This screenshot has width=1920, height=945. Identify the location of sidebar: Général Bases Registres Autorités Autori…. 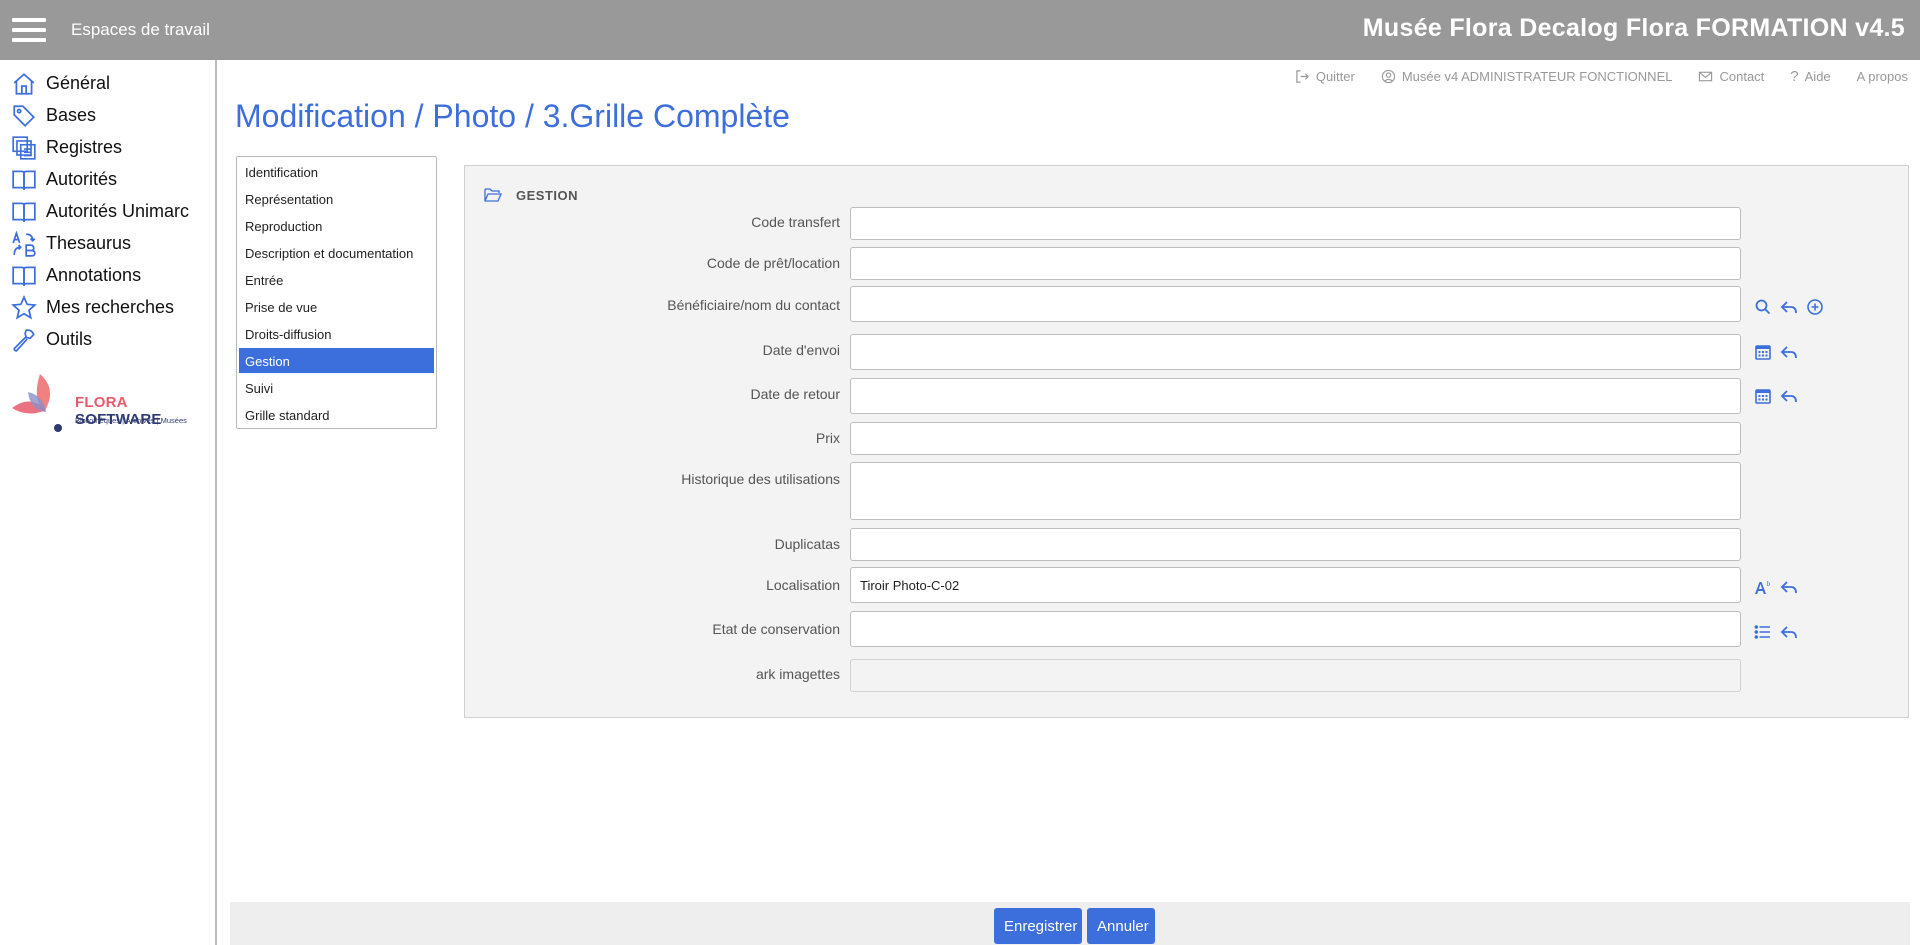
(108, 502).